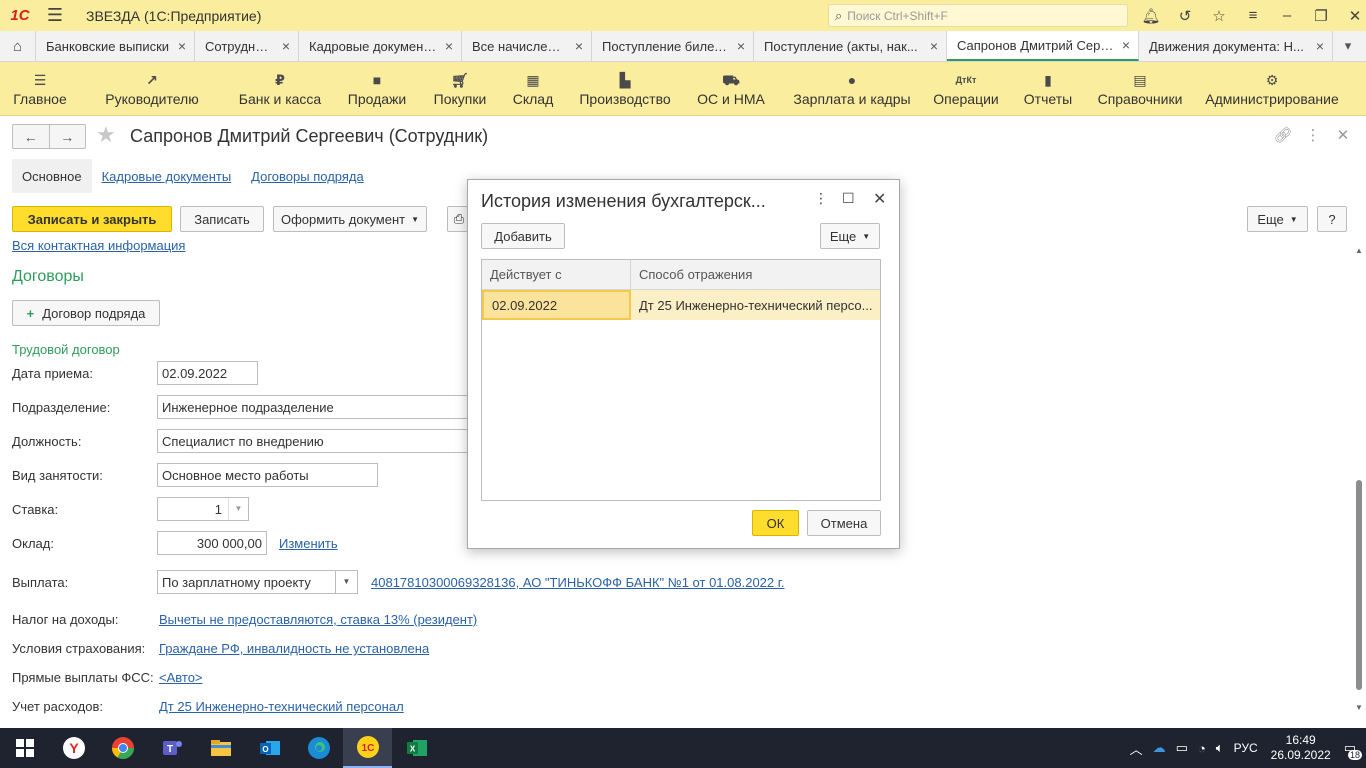  I want to click on language-indicator: РУС, so click(1246, 748).